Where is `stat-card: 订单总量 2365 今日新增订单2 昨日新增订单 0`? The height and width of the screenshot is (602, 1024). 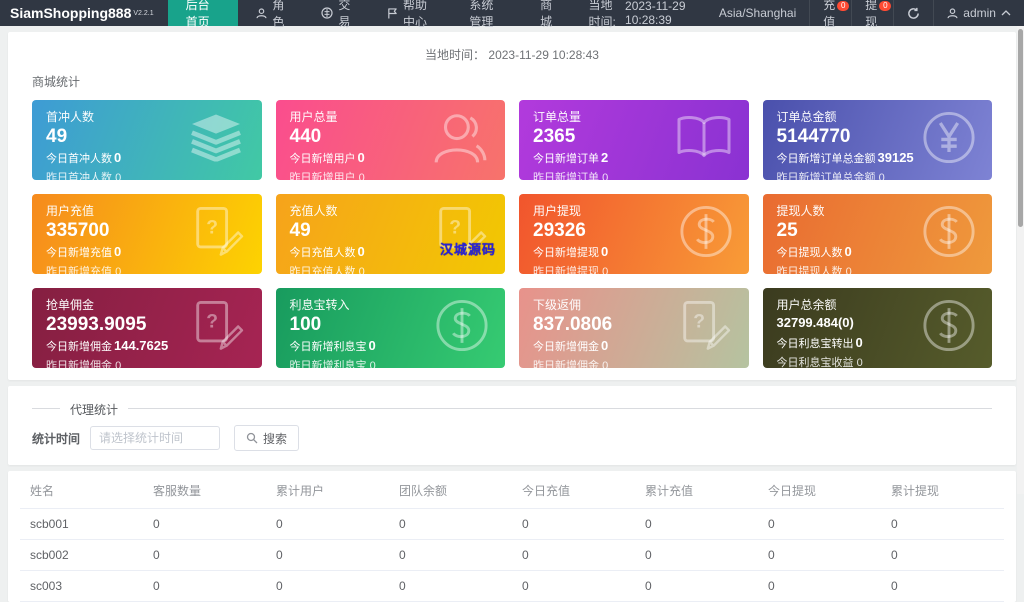
stat-card: 订单总量 2365 今日新增订单2 昨日新增订单 0 is located at coordinates (634, 140).